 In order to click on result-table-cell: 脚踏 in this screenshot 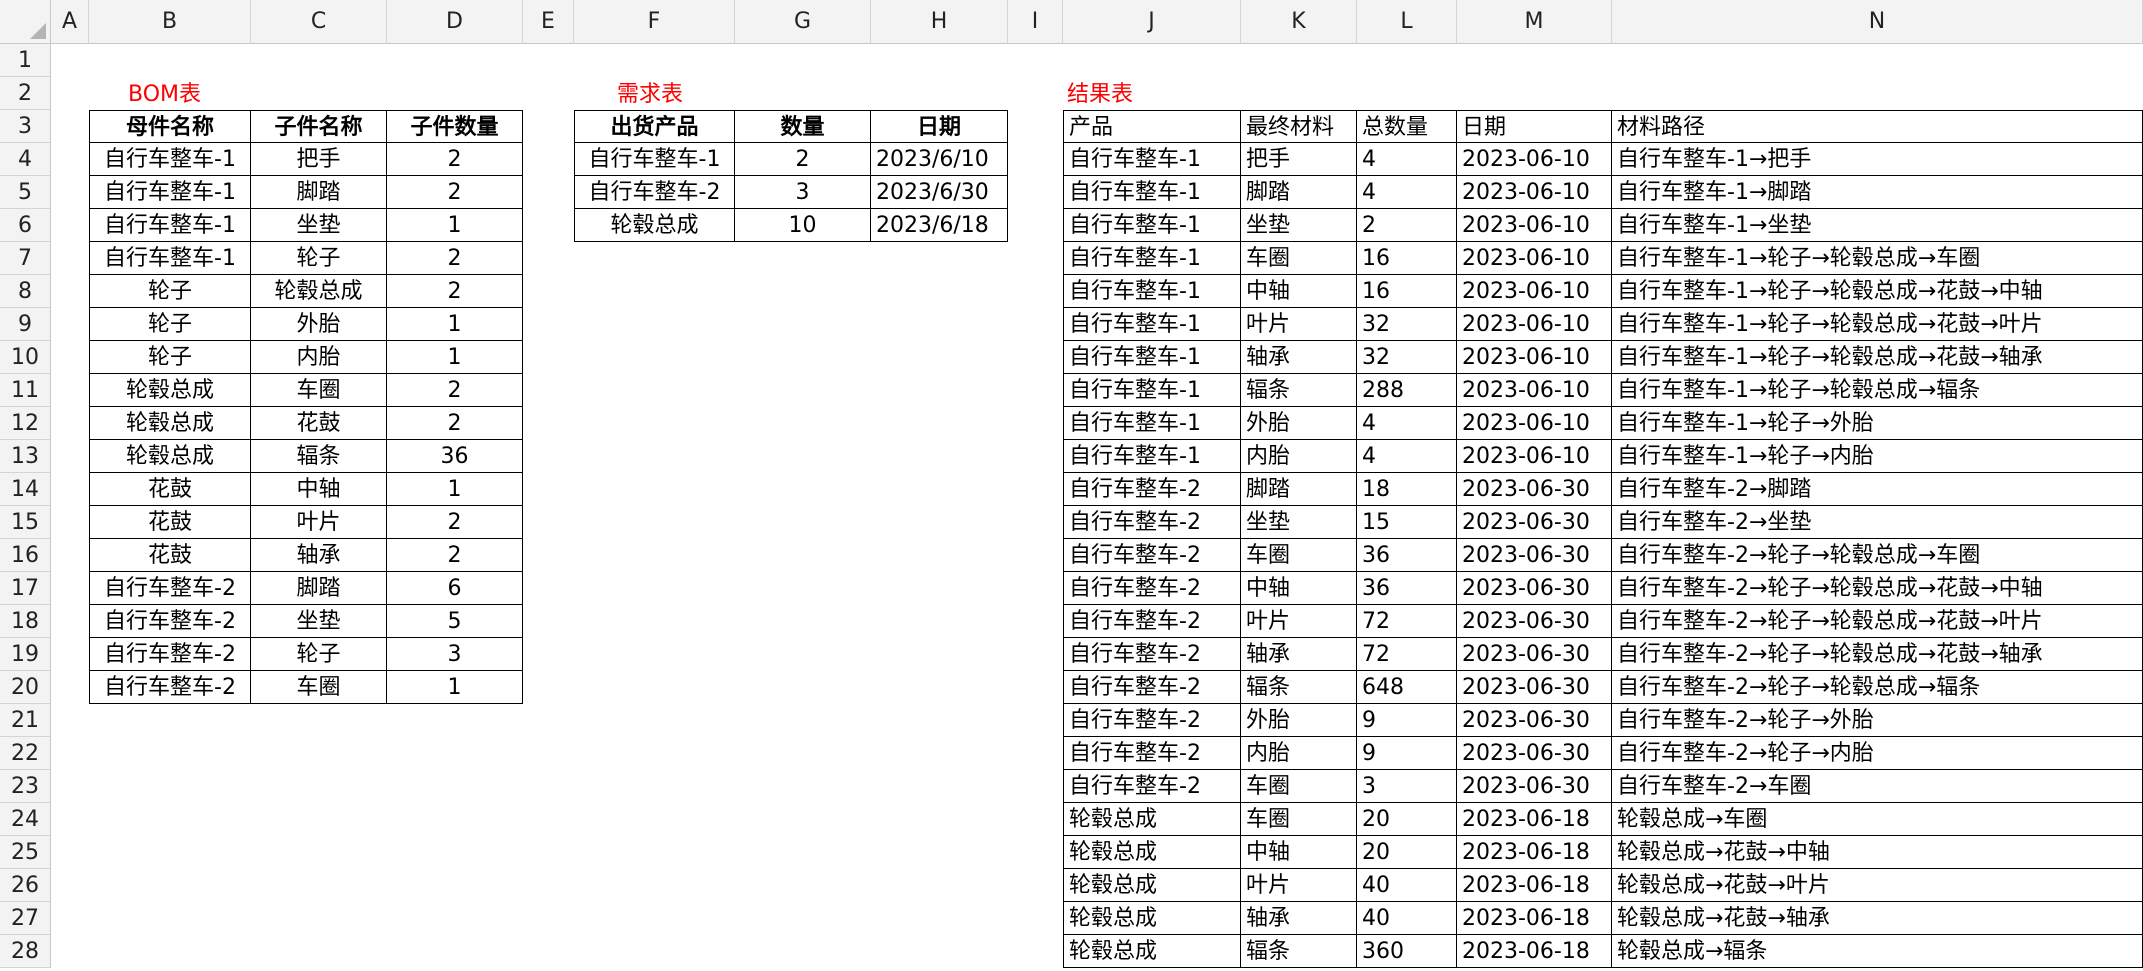, I will do `click(1299, 489)`.